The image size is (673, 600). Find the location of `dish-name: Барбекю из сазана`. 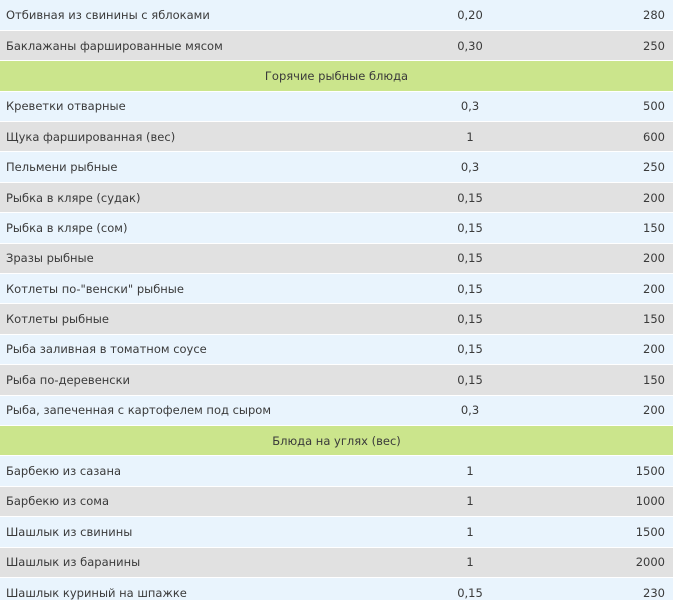

dish-name: Барбекю из сазана is located at coordinates (190, 471).